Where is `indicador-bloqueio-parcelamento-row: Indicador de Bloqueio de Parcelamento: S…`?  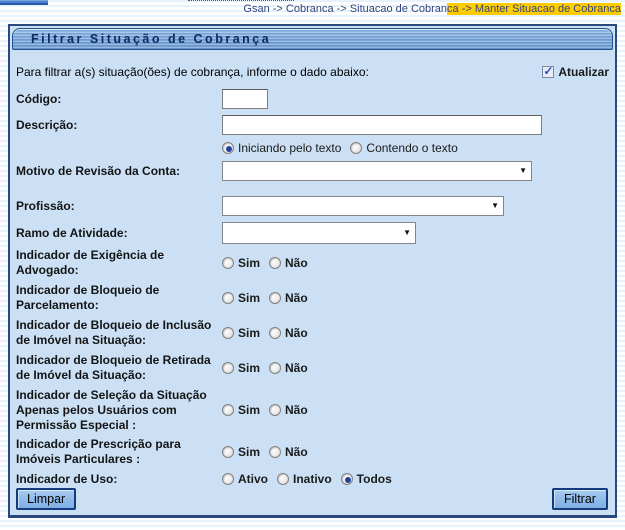
indicador-bloqueio-parcelamento-row: Indicador de Bloqueio de Parcelamento: S… is located at coordinates (312, 298).